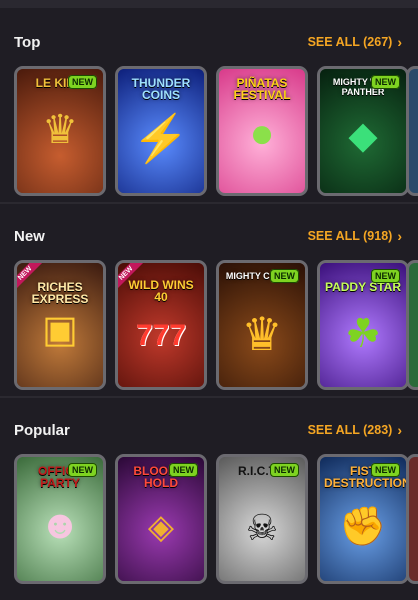 This screenshot has width=418, height=600. What do you see at coordinates (262, 334) in the screenshot?
I see `crown-icon: ♛` at bounding box center [262, 334].